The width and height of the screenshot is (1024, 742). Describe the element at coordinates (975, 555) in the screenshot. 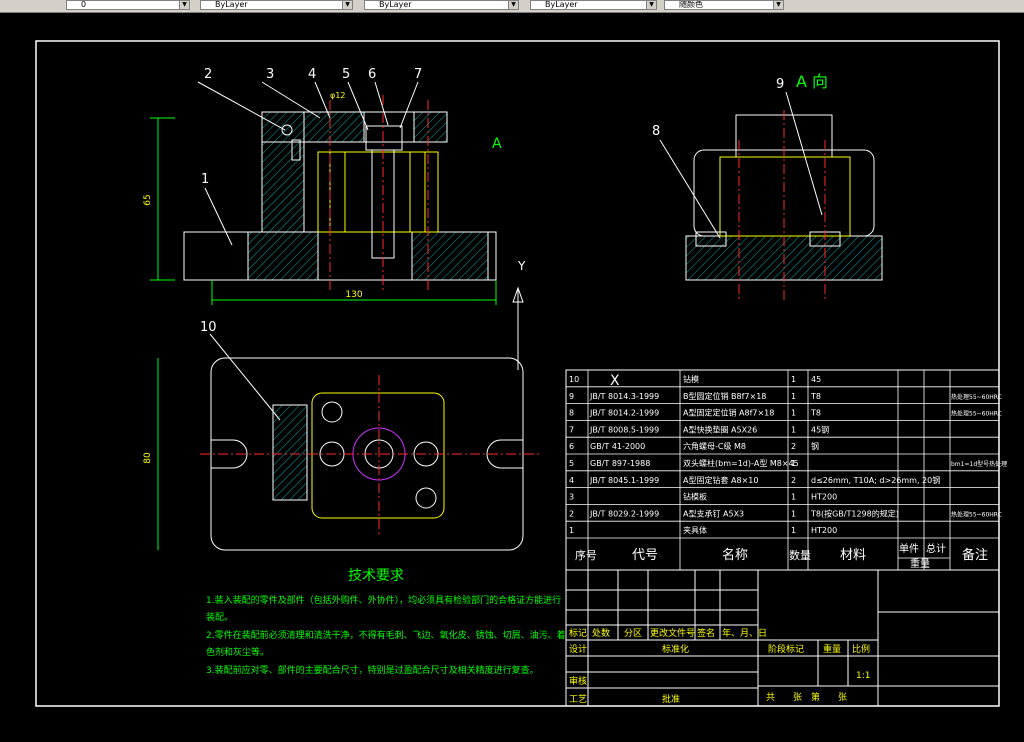

I see `svg-text: 备注` at that location.